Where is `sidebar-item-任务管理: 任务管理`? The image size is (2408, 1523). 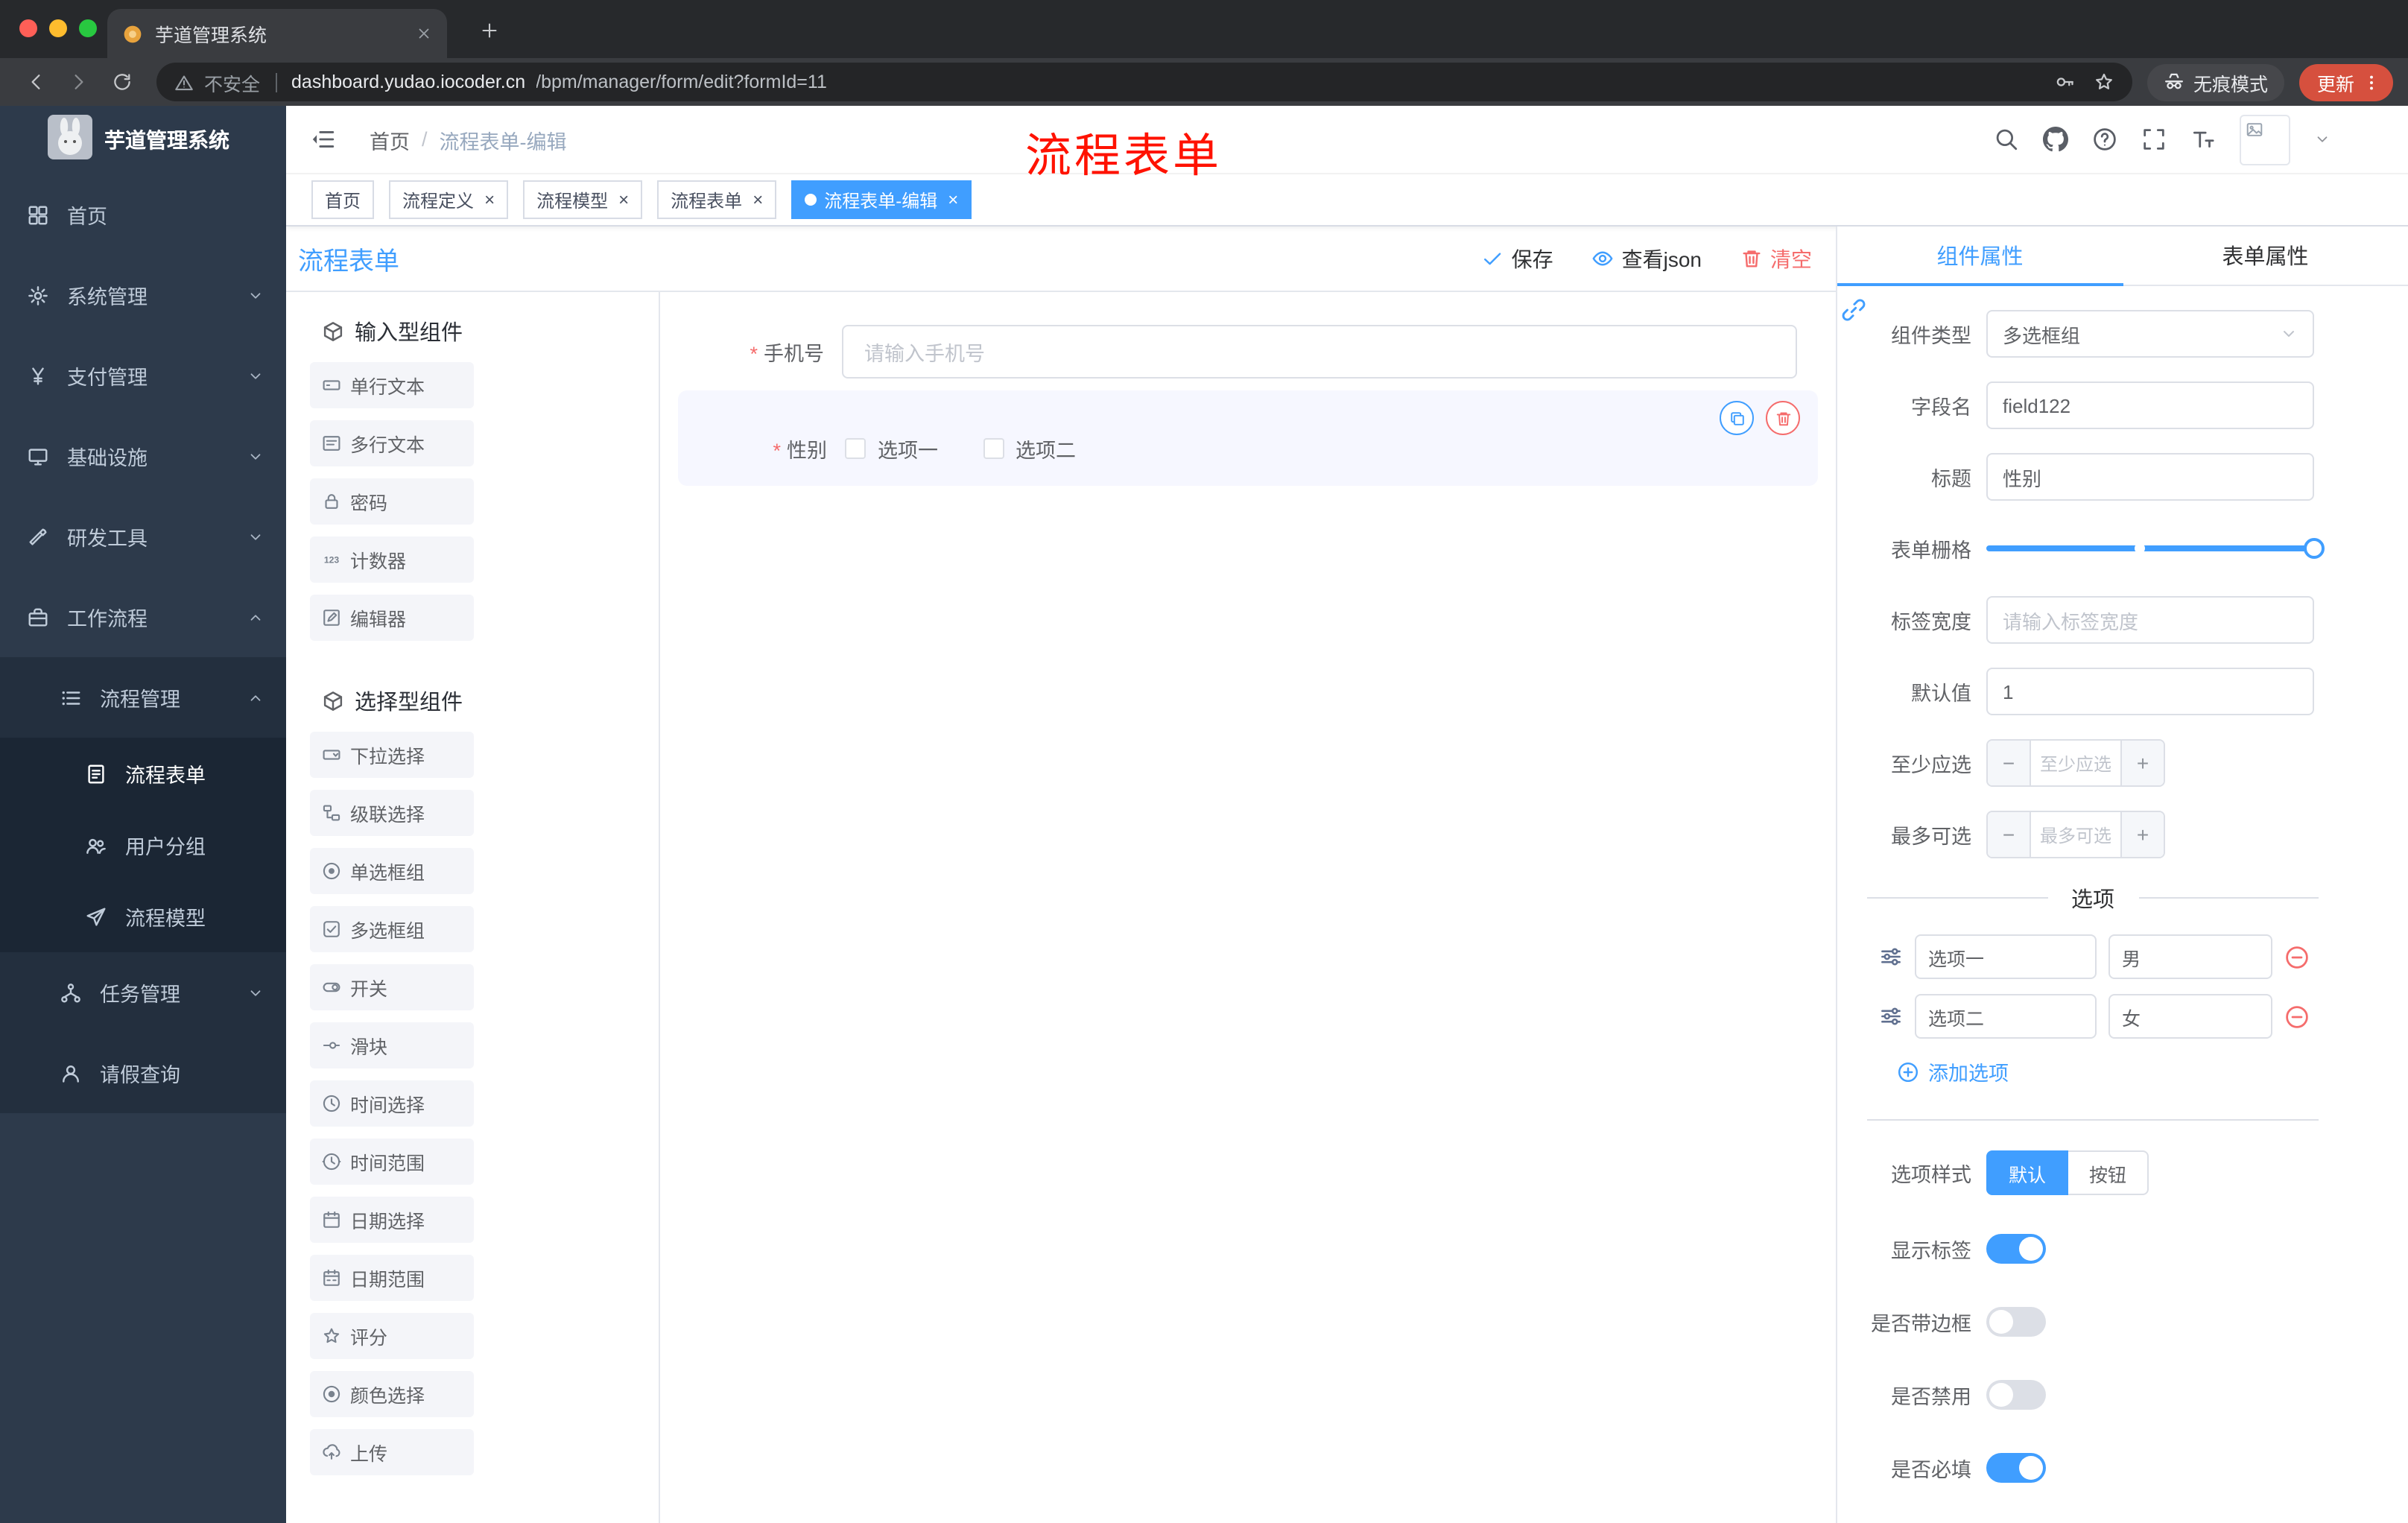
sidebar-item-任务管理: 任务管理 is located at coordinates (143, 992).